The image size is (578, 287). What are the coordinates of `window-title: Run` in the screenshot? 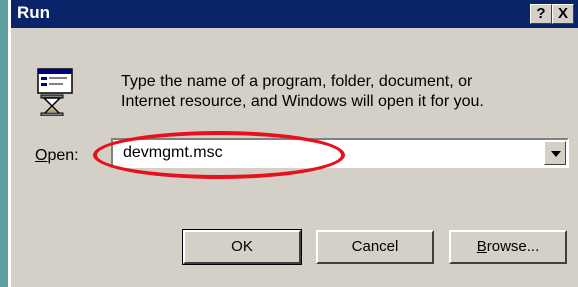 It's located at (34, 12).